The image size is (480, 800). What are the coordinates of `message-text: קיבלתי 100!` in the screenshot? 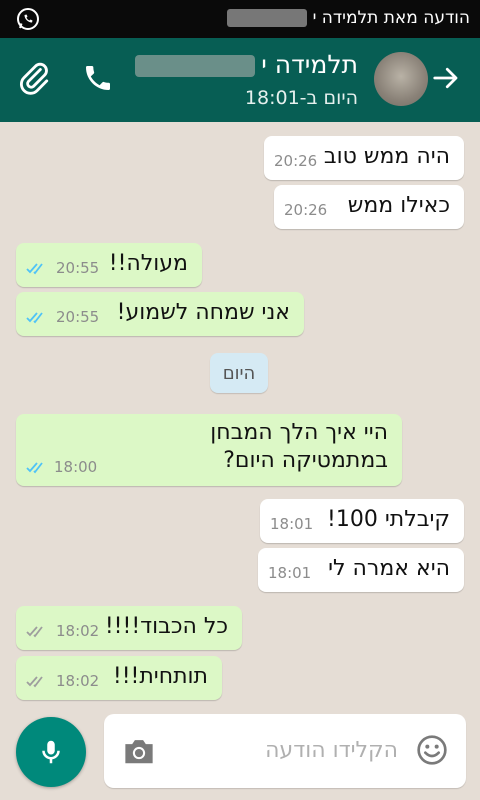 It's located at (388, 519).